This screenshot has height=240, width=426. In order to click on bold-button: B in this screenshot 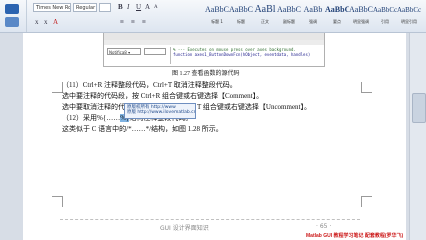, I will do `click(120, 7)`.